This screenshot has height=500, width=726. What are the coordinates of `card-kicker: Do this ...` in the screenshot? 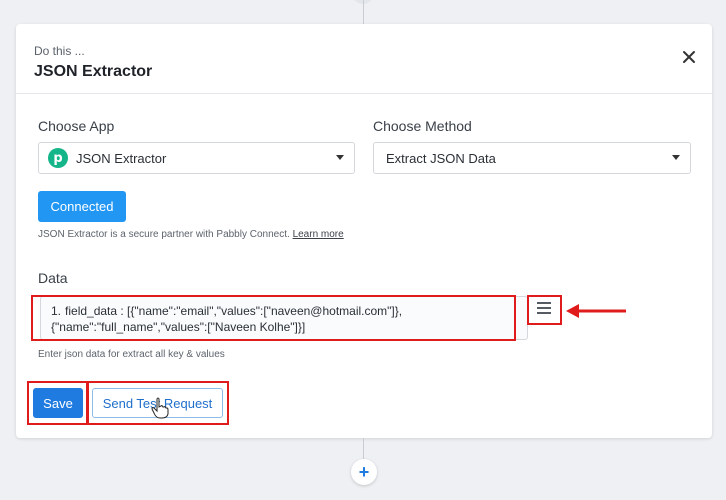 It's located at (59, 51).